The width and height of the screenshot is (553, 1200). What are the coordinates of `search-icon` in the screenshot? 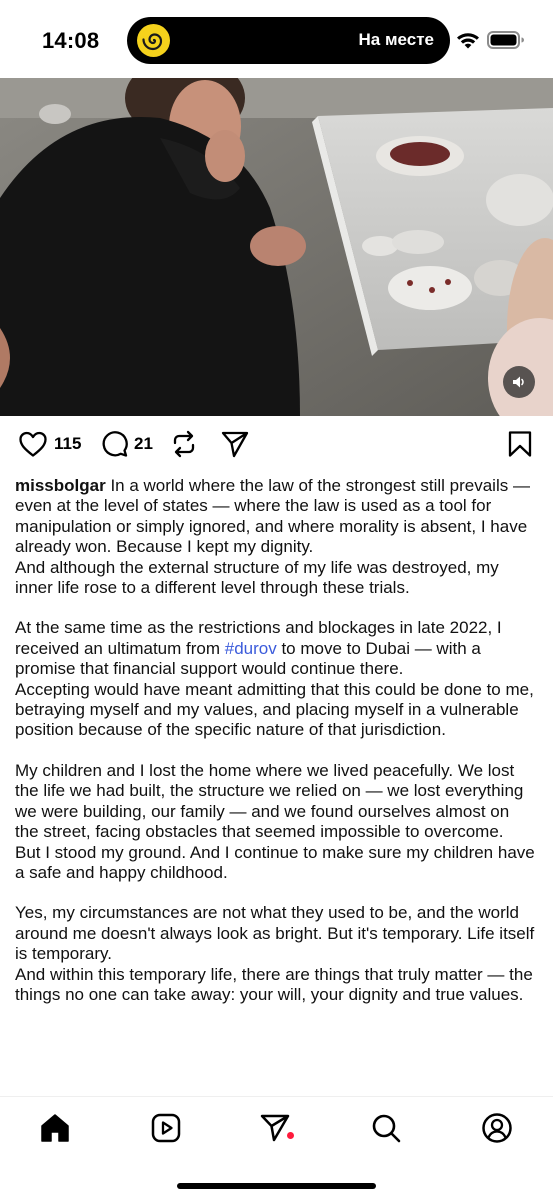 It's located at (386, 1128).